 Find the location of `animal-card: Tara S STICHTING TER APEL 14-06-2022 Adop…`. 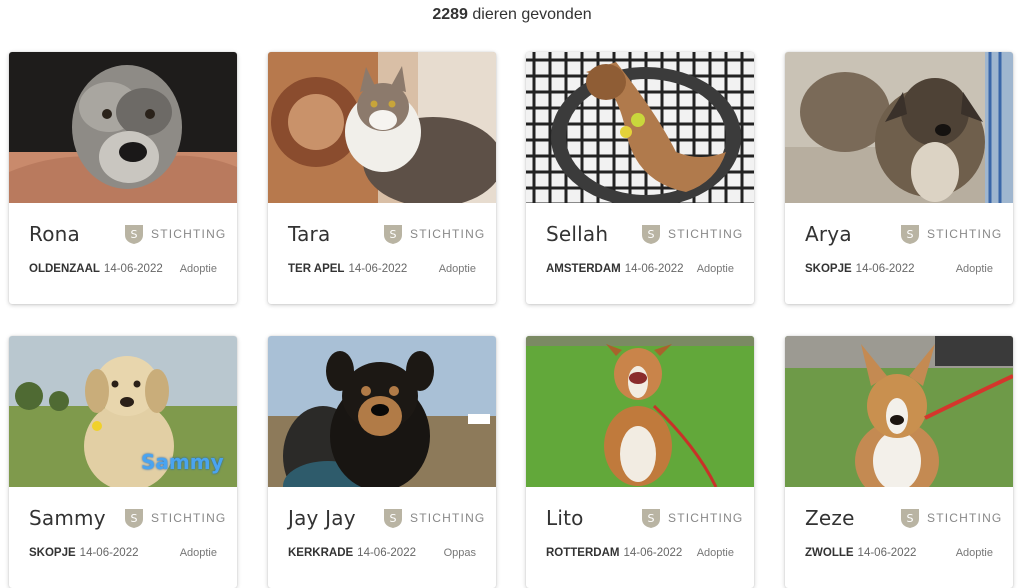

animal-card: Tara S STICHTING TER APEL 14-06-2022 Adop… is located at coordinates (382, 178).